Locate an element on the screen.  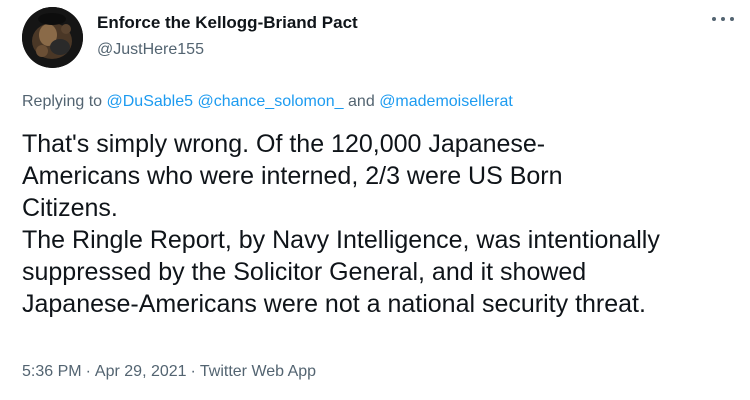
mention-link: @chance_solomon_ is located at coordinates (270, 101).